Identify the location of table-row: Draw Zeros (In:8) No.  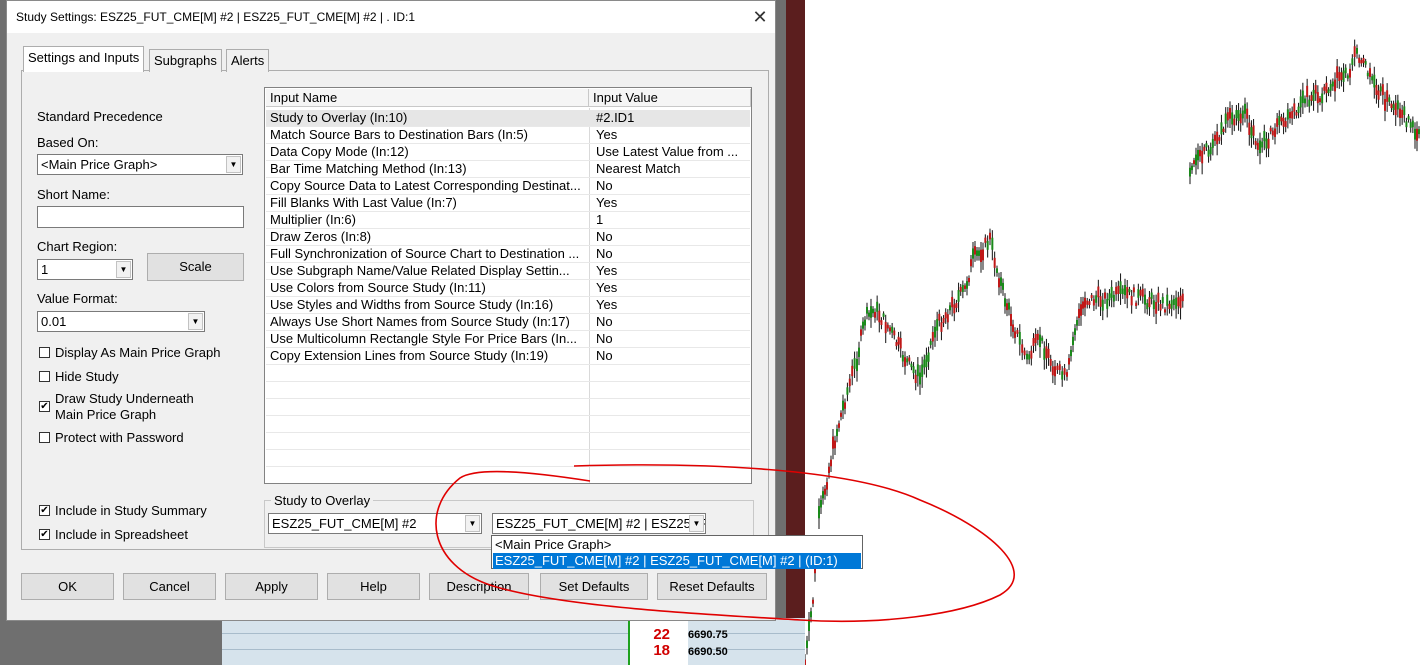
(508, 237).